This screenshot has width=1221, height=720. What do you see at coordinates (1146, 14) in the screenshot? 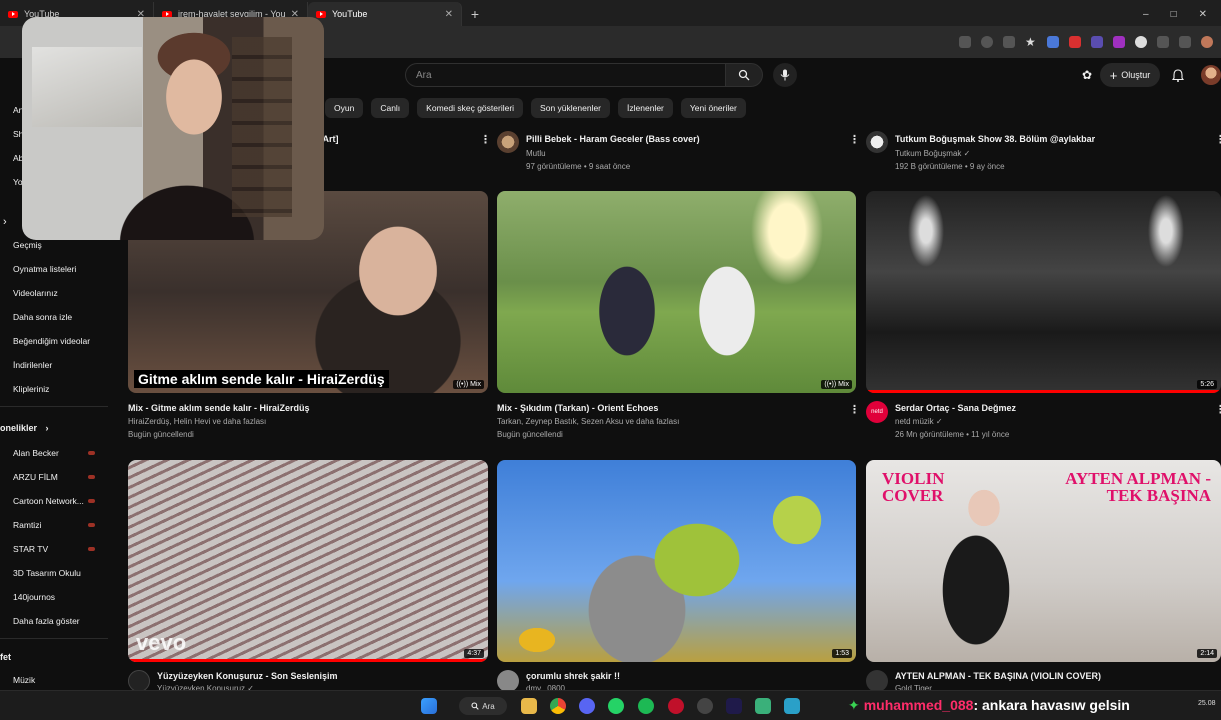
I see `minimize-button: –` at bounding box center [1146, 14].